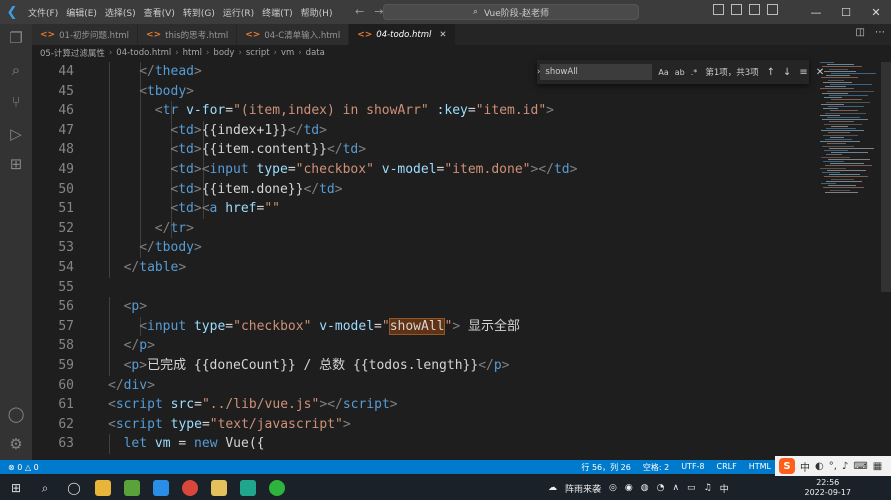  Describe the element at coordinates (427, 91) in the screenshot. I see `code-line: 45 <tbody>` at that location.